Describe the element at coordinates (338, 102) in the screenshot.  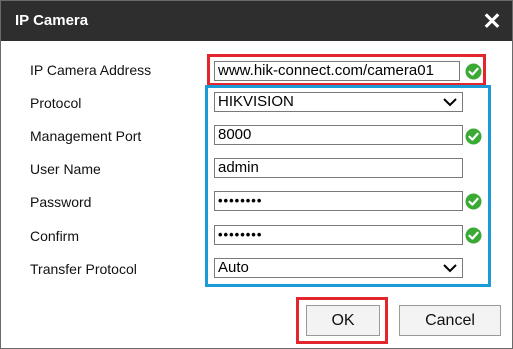
I see `protocol-select: HIKVISION` at that location.